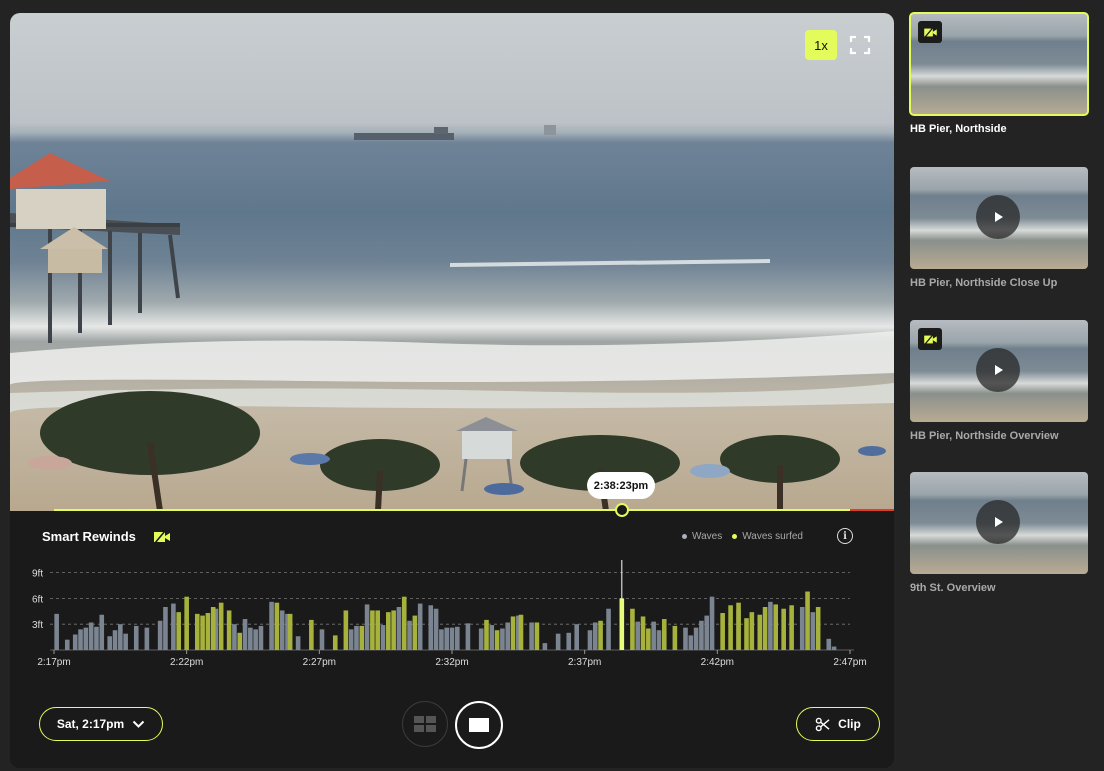 The width and height of the screenshot is (1104, 771). I want to click on multi-view-button, so click(425, 724).